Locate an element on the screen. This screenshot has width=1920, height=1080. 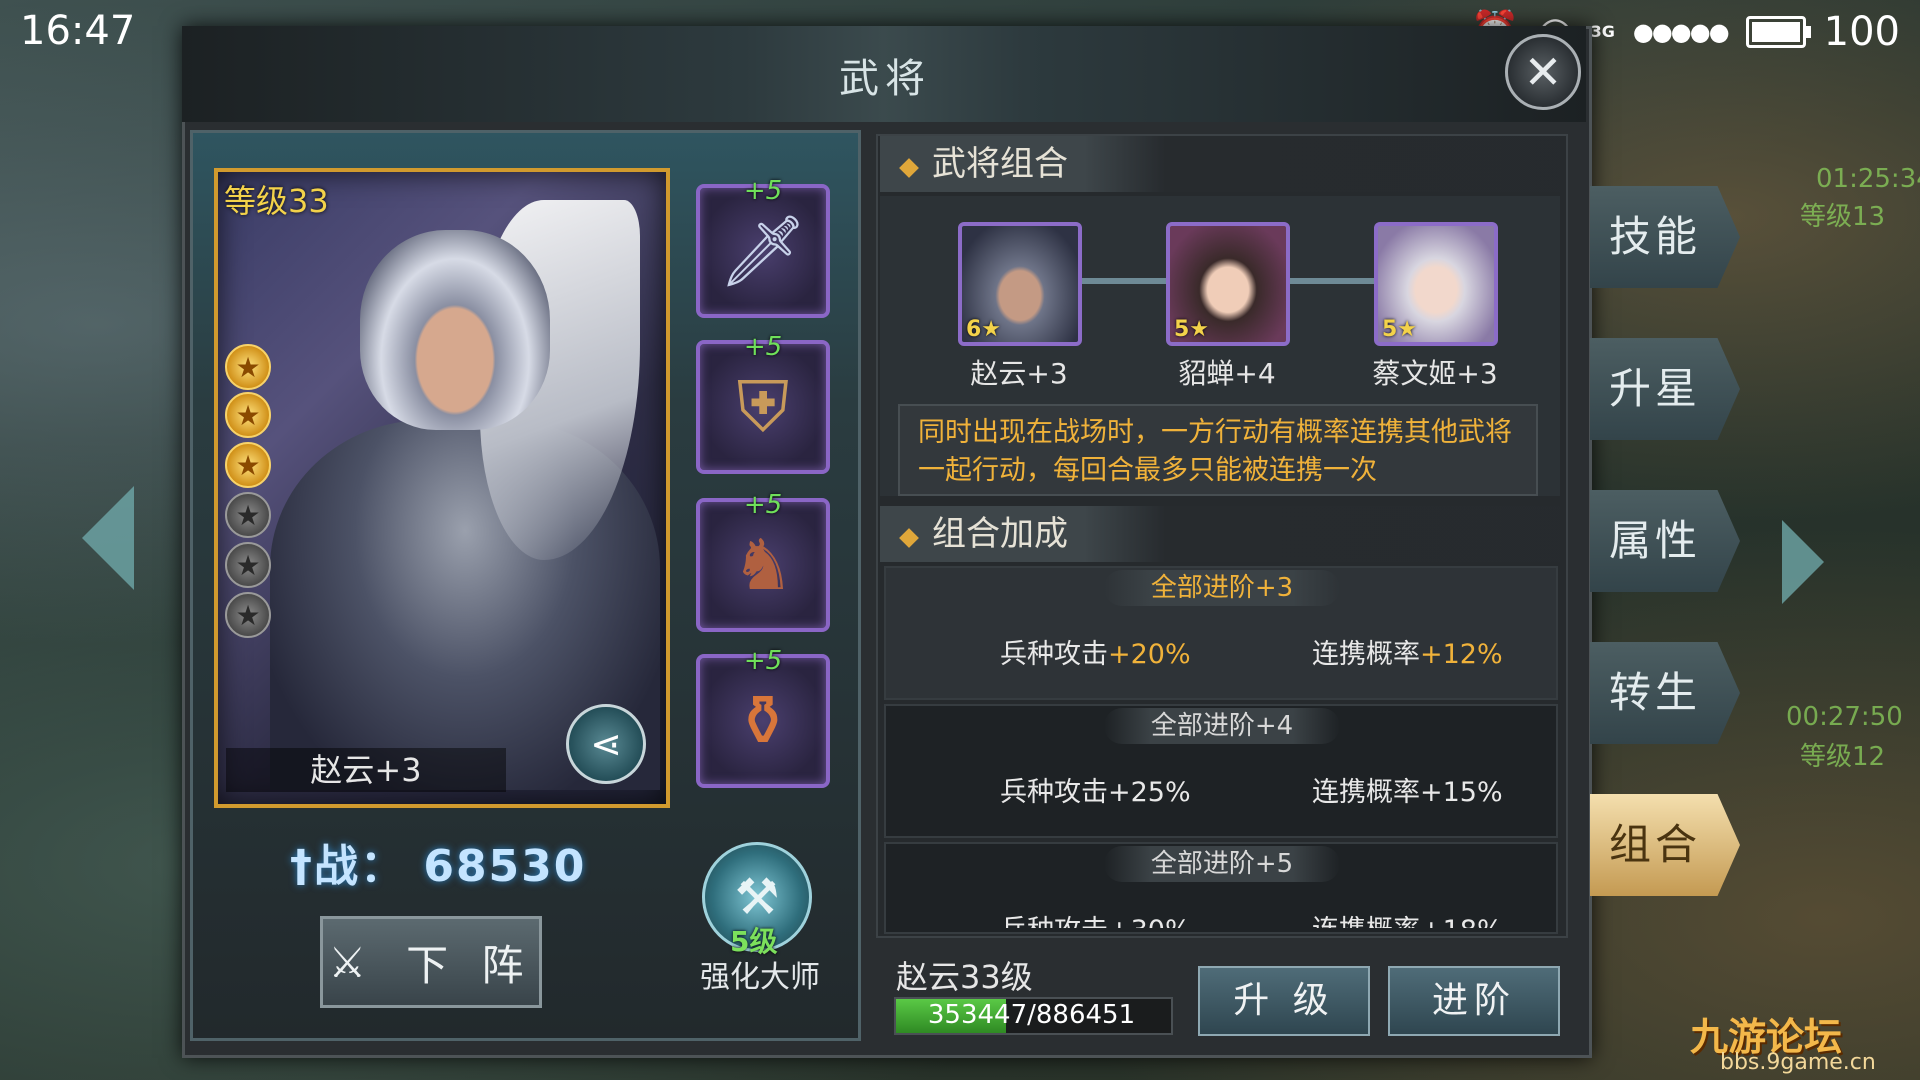
advance-button: 进阶 is located at coordinates (1474, 1001).